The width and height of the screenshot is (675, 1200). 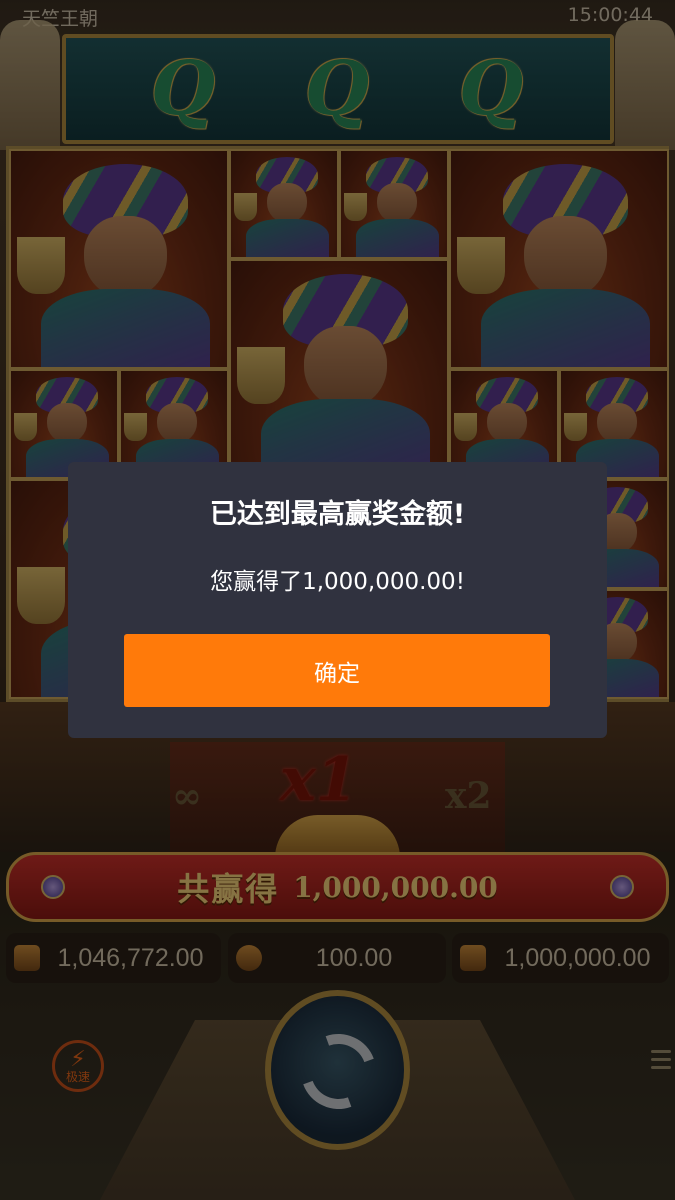 I want to click on confirm-button: 确定, so click(x=337, y=670).